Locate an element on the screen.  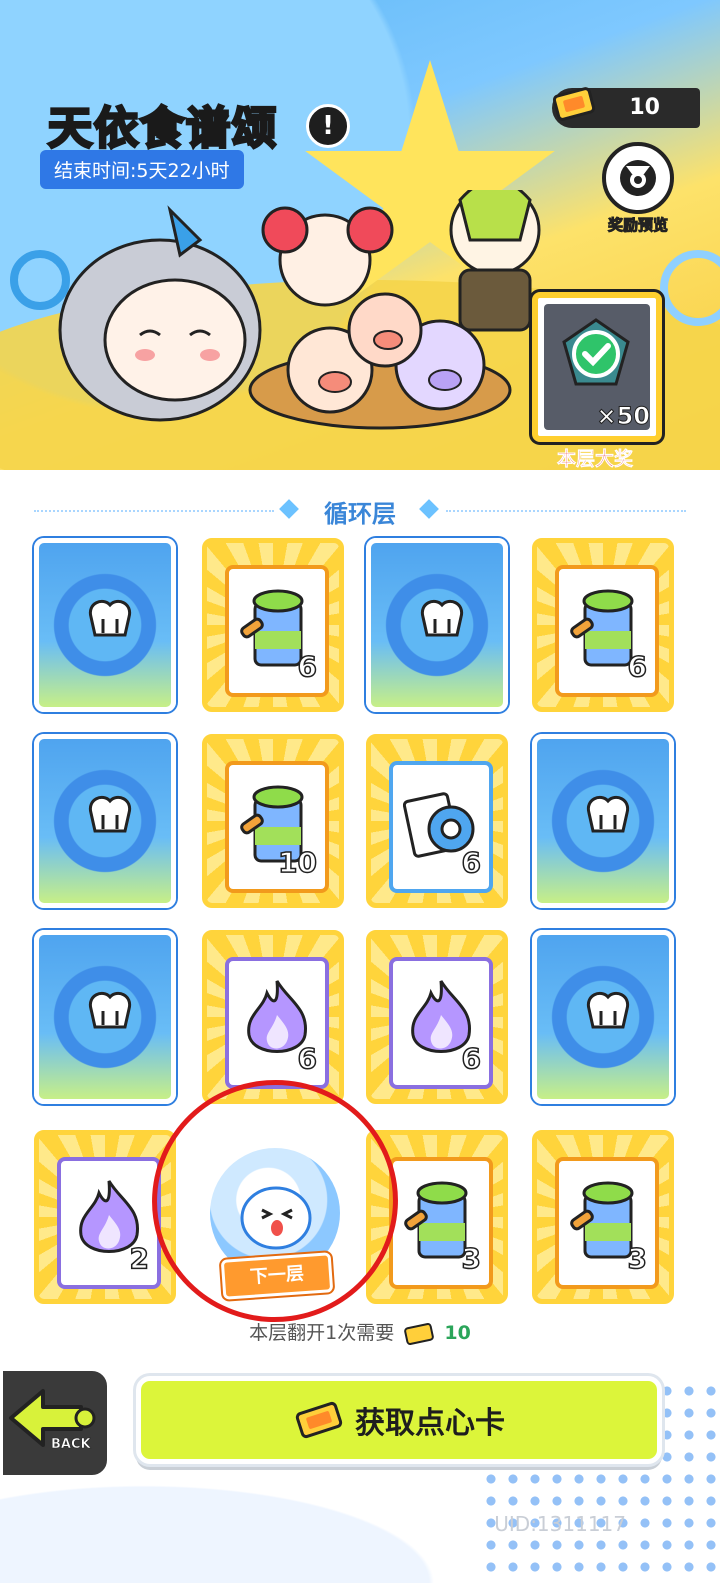
flip-cost: 本层翻开1次需要 10 is located at coordinates (360, 1332).